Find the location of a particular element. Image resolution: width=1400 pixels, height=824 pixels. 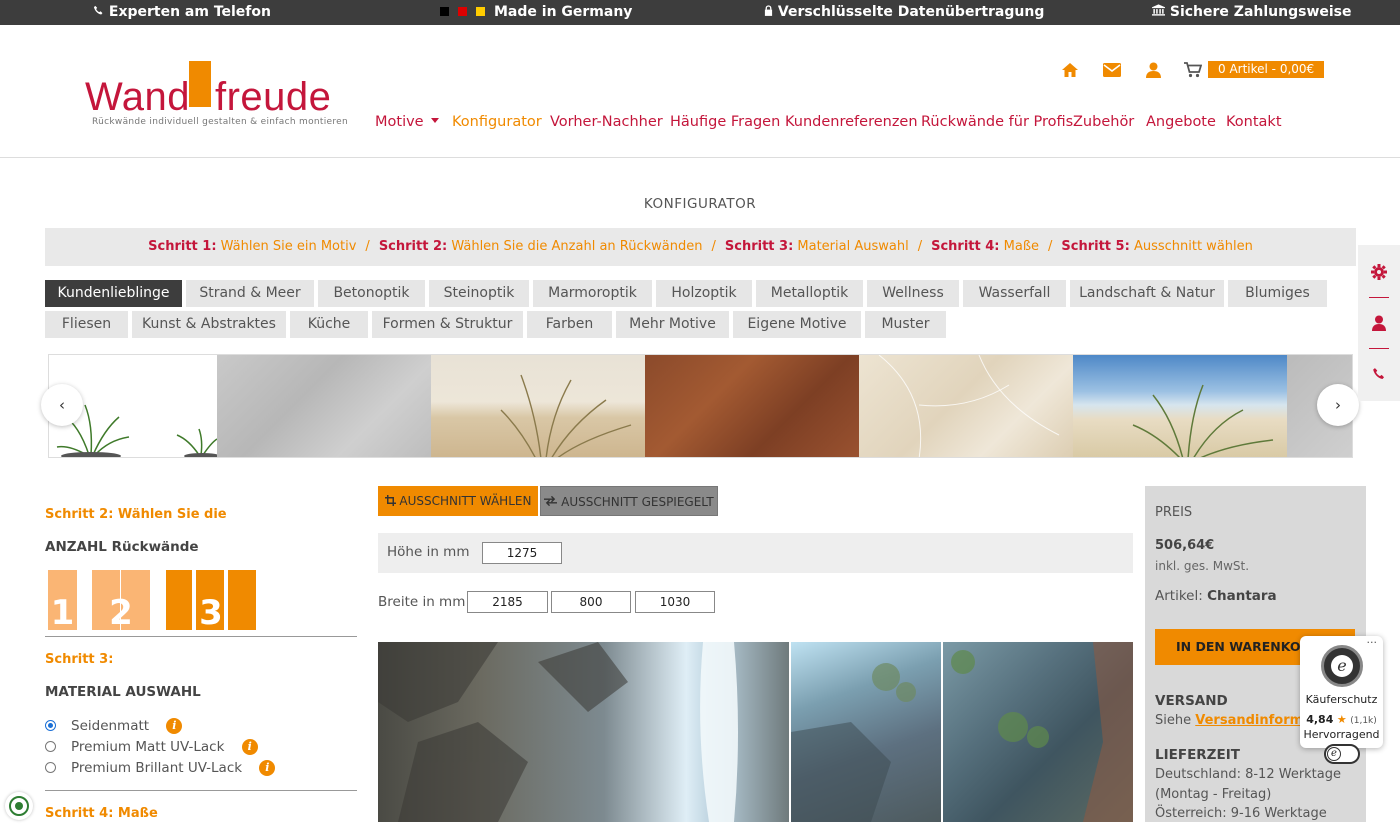

tab-strand-meer: Strand & Meer is located at coordinates (250, 293).